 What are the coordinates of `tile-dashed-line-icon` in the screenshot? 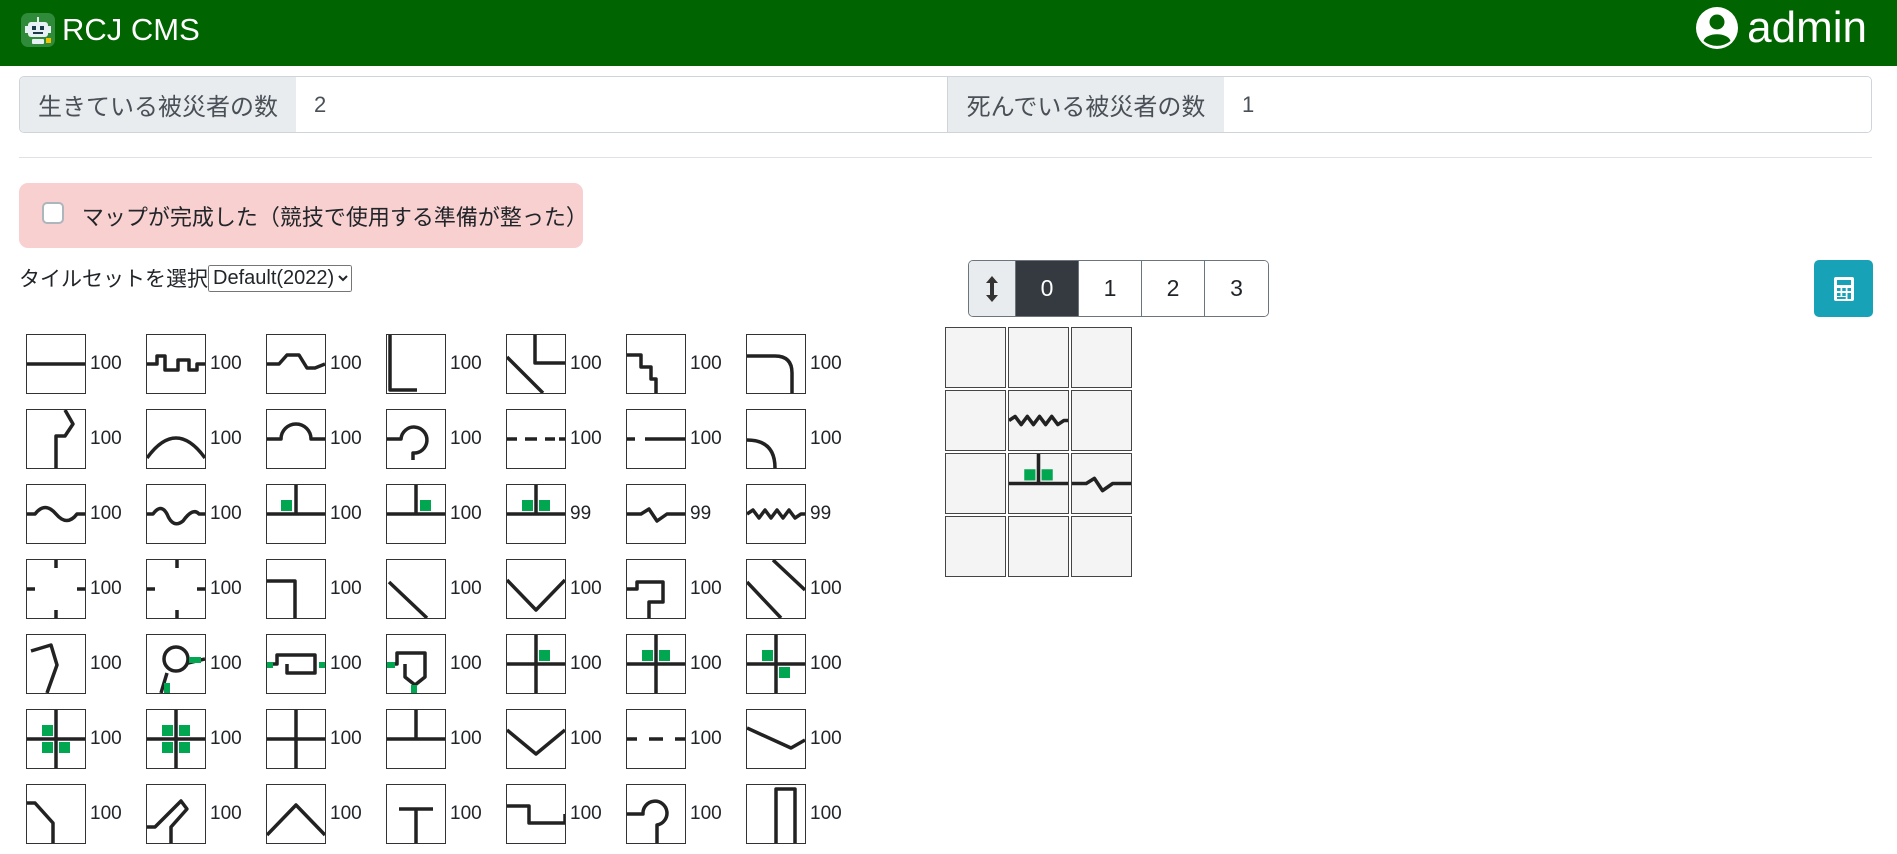 It's located at (536, 439).